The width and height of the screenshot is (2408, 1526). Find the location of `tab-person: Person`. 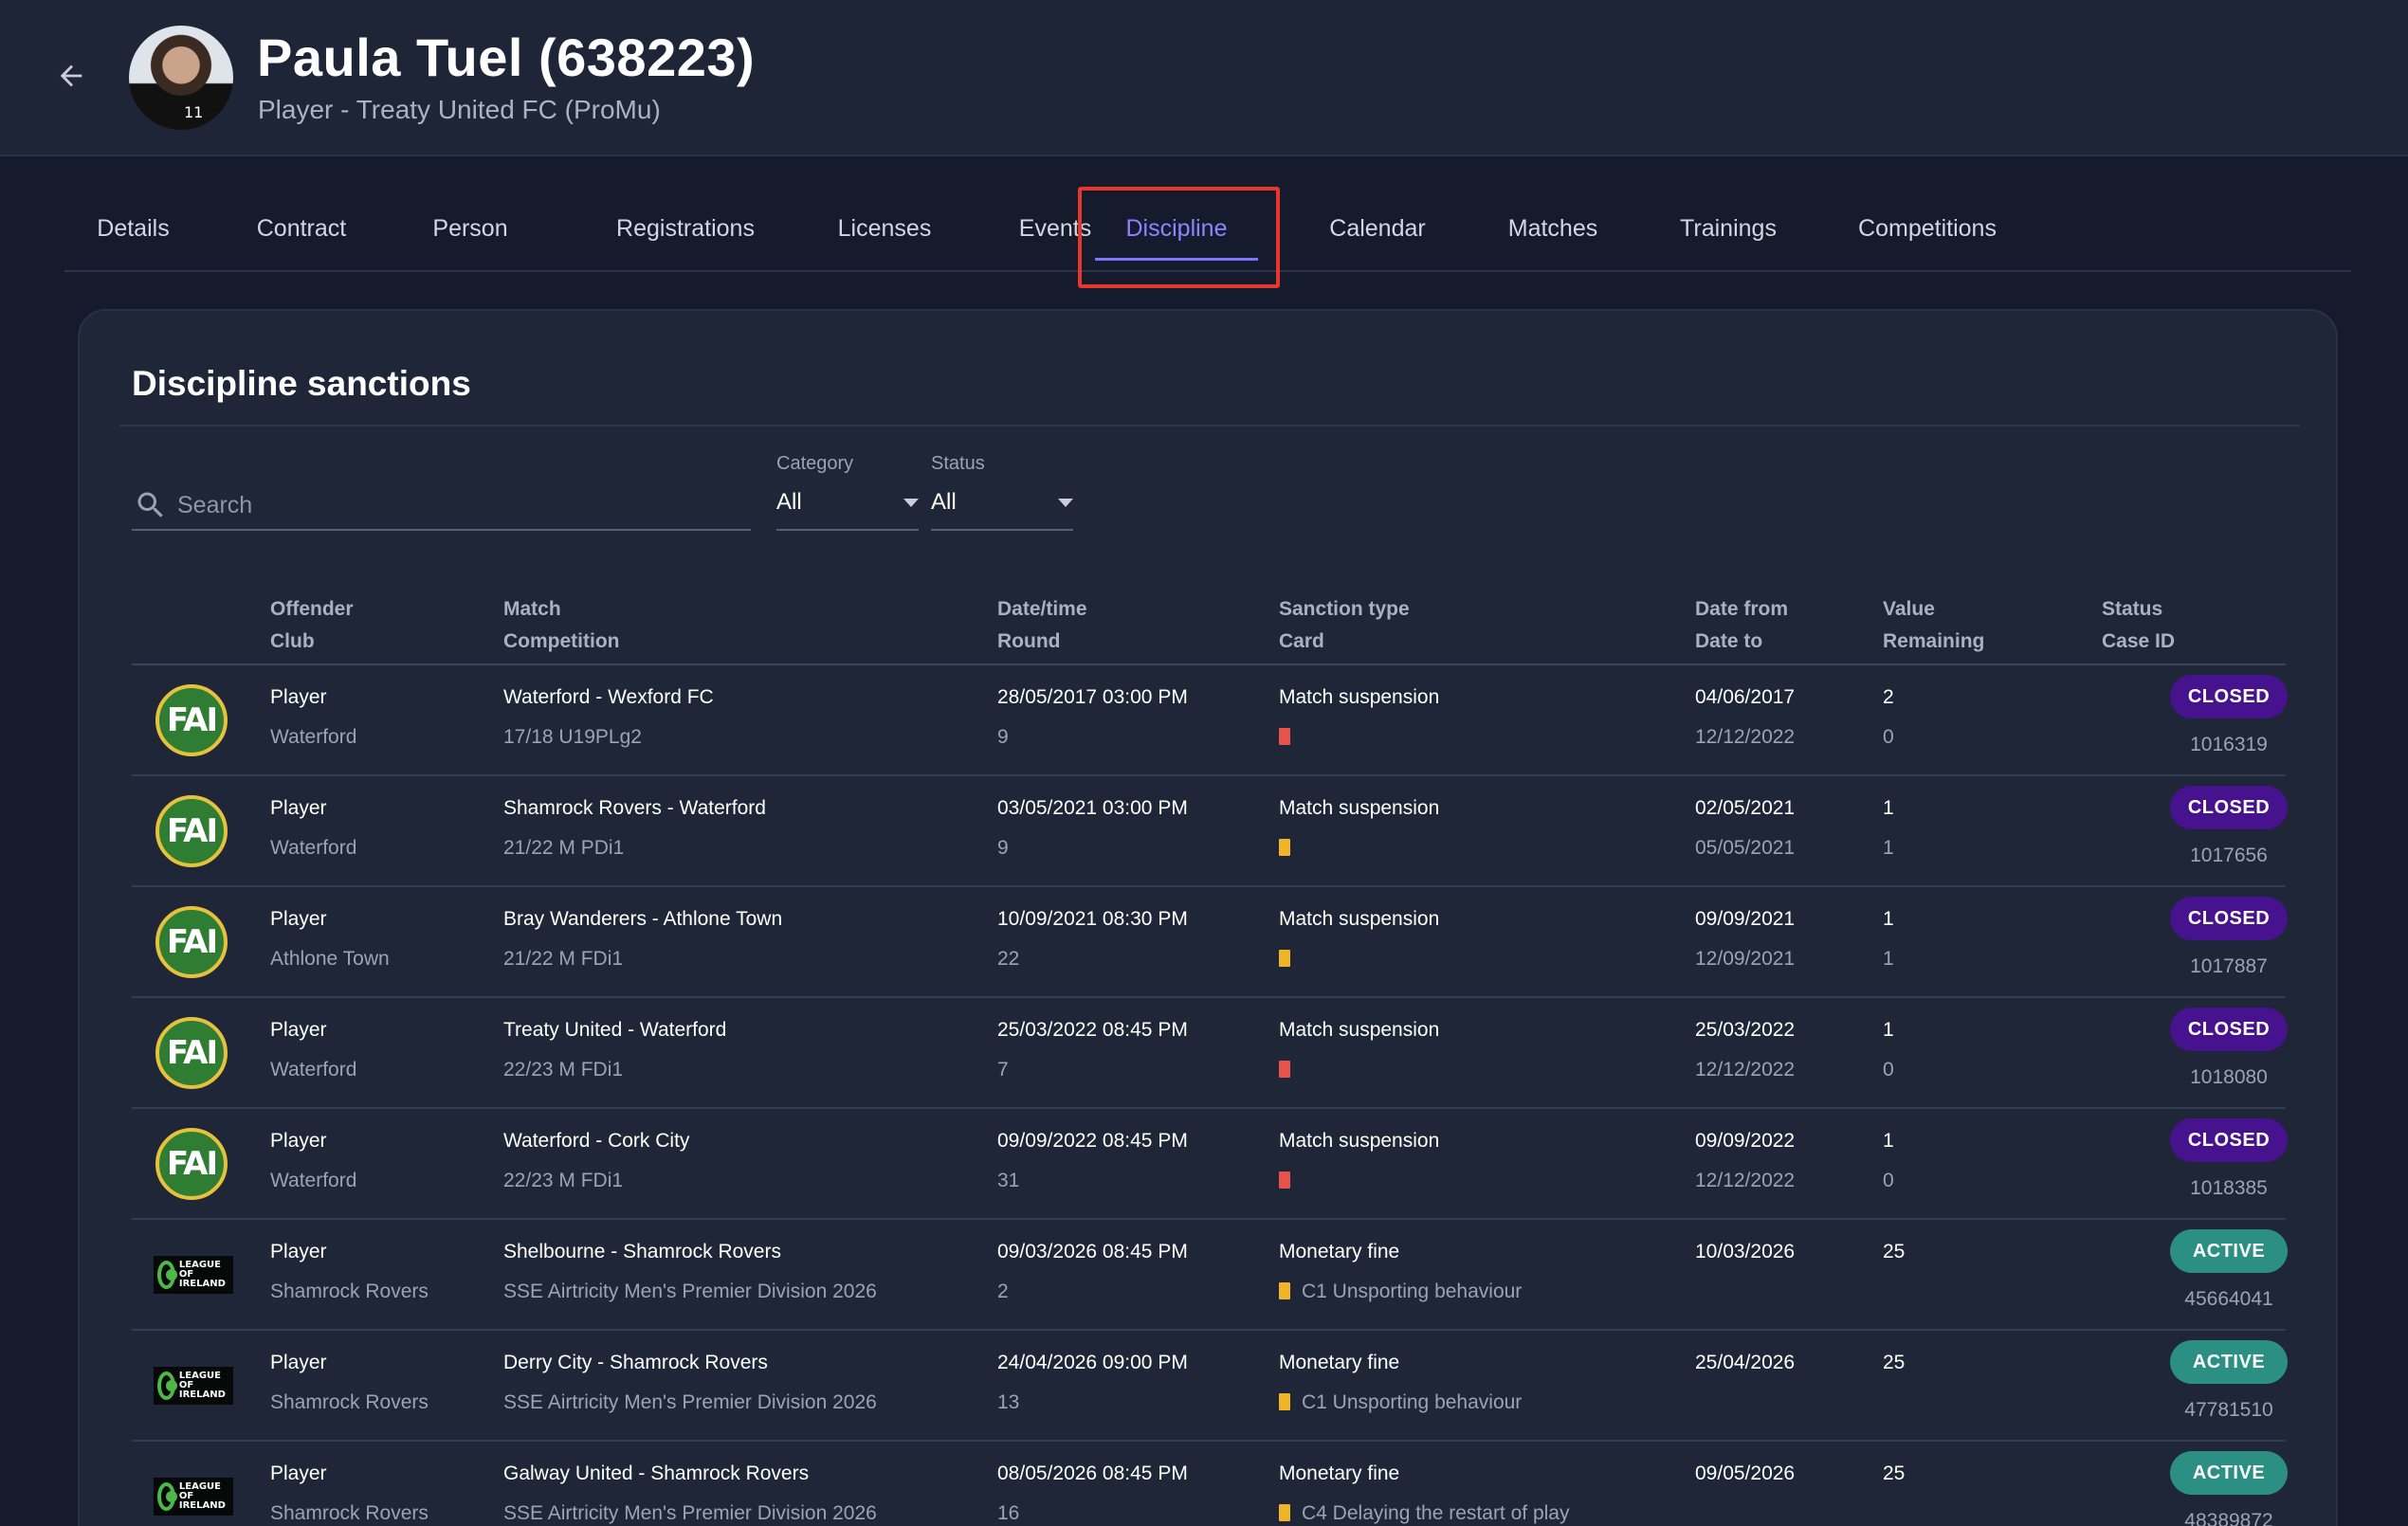

tab-person: Person is located at coordinates (470, 229).